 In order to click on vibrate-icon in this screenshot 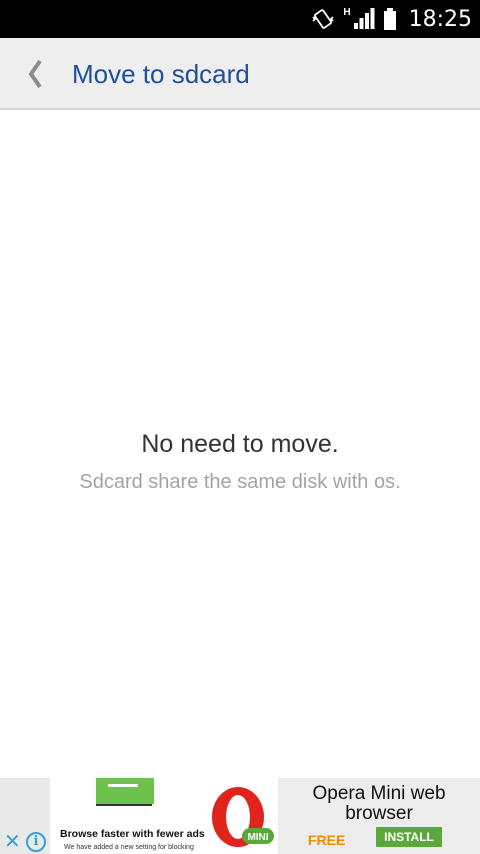, I will do `click(323, 19)`.